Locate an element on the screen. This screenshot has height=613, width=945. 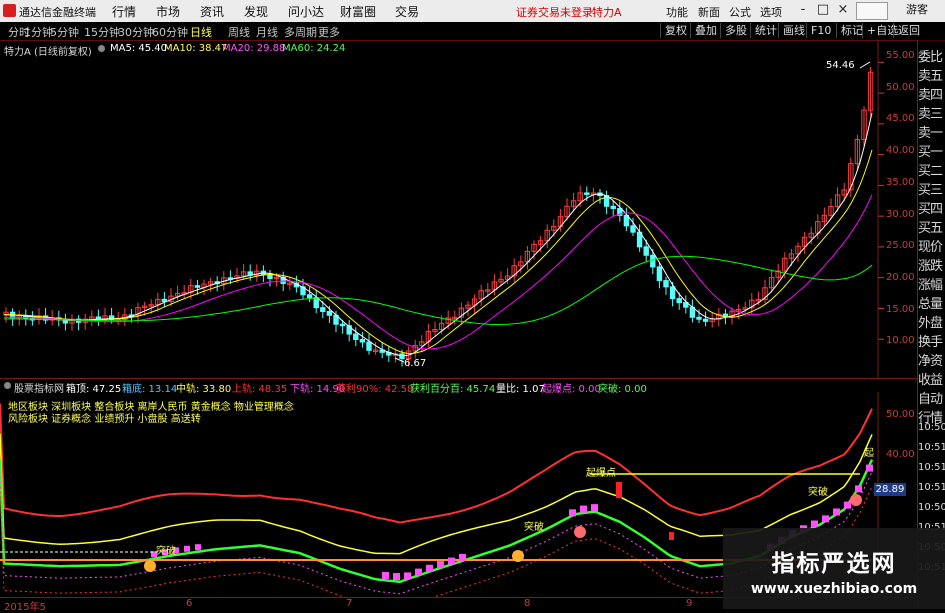
panel-divider is located at coordinates (459, 378).